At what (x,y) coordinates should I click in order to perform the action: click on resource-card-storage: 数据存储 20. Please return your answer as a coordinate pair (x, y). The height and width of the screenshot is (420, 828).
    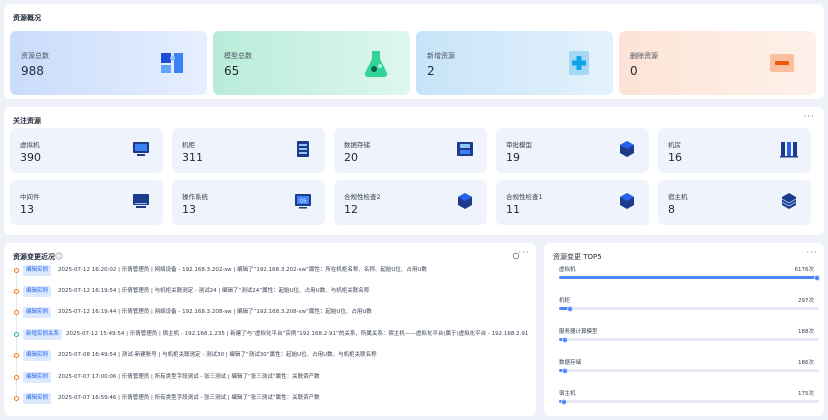
    Looking at the image, I should click on (410, 150).